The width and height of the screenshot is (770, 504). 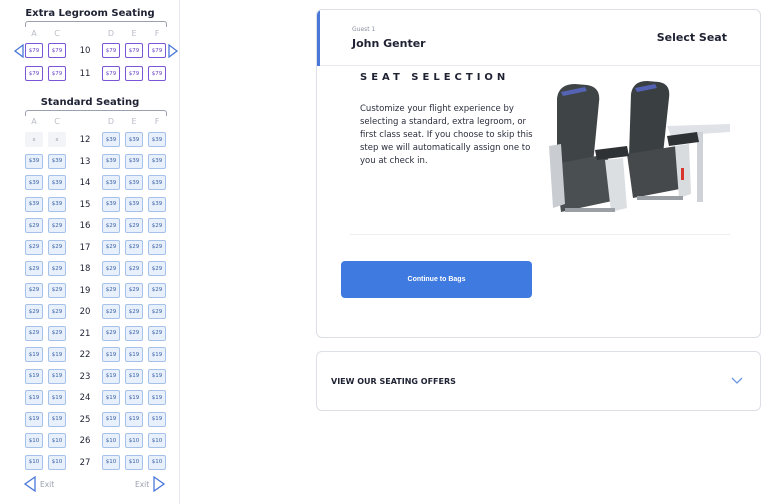 What do you see at coordinates (57, 33) in the screenshot?
I see `extra-col-c: C` at bounding box center [57, 33].